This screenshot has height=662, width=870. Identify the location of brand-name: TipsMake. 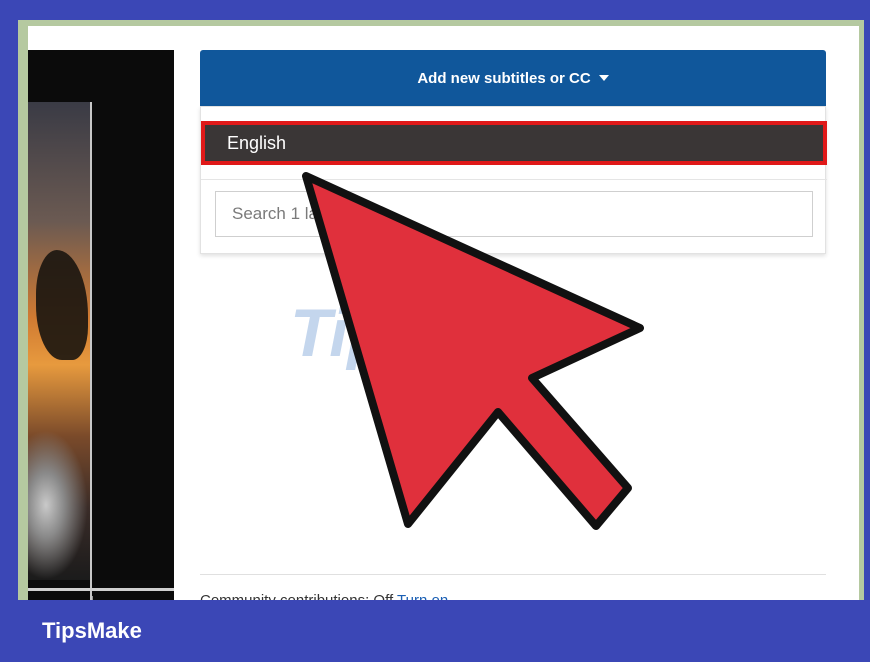
(92, 630).